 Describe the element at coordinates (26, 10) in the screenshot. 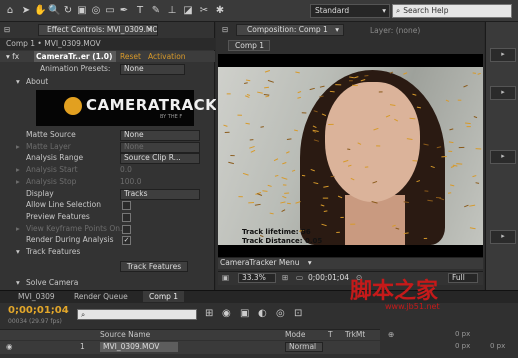

I see `selection-tool-icon: ➤` at that location.